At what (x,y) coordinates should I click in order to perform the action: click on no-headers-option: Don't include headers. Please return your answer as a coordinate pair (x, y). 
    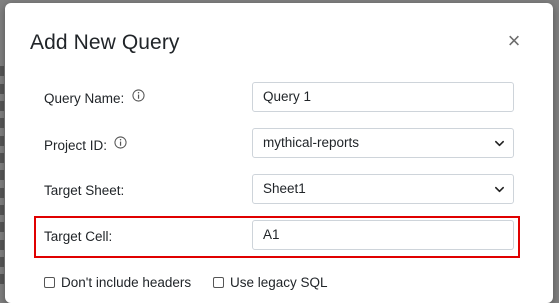
    Looking at the image, I should click on (117, 282).